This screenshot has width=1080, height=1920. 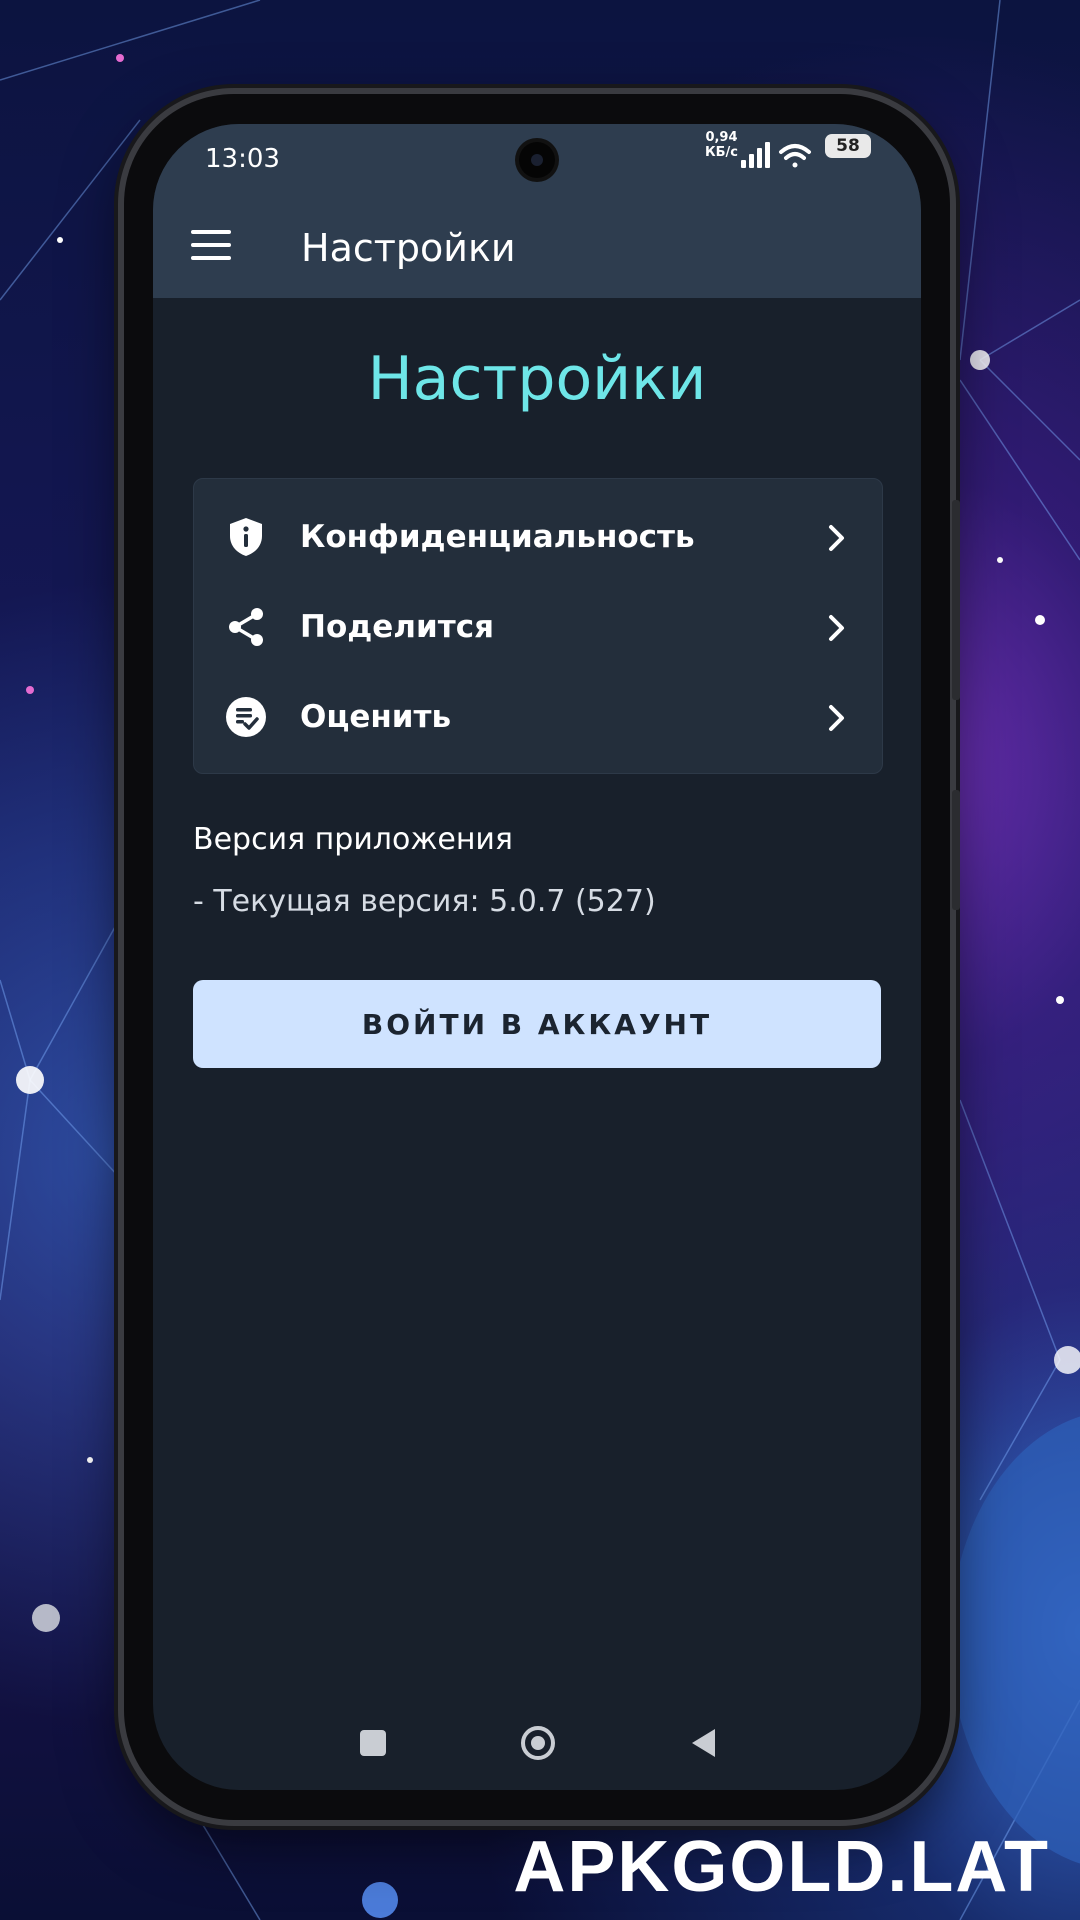 What do you see at coordinates (755, 155) in the screenshot?
I see `cell-signal-icon` at bounding box center [755, 155].